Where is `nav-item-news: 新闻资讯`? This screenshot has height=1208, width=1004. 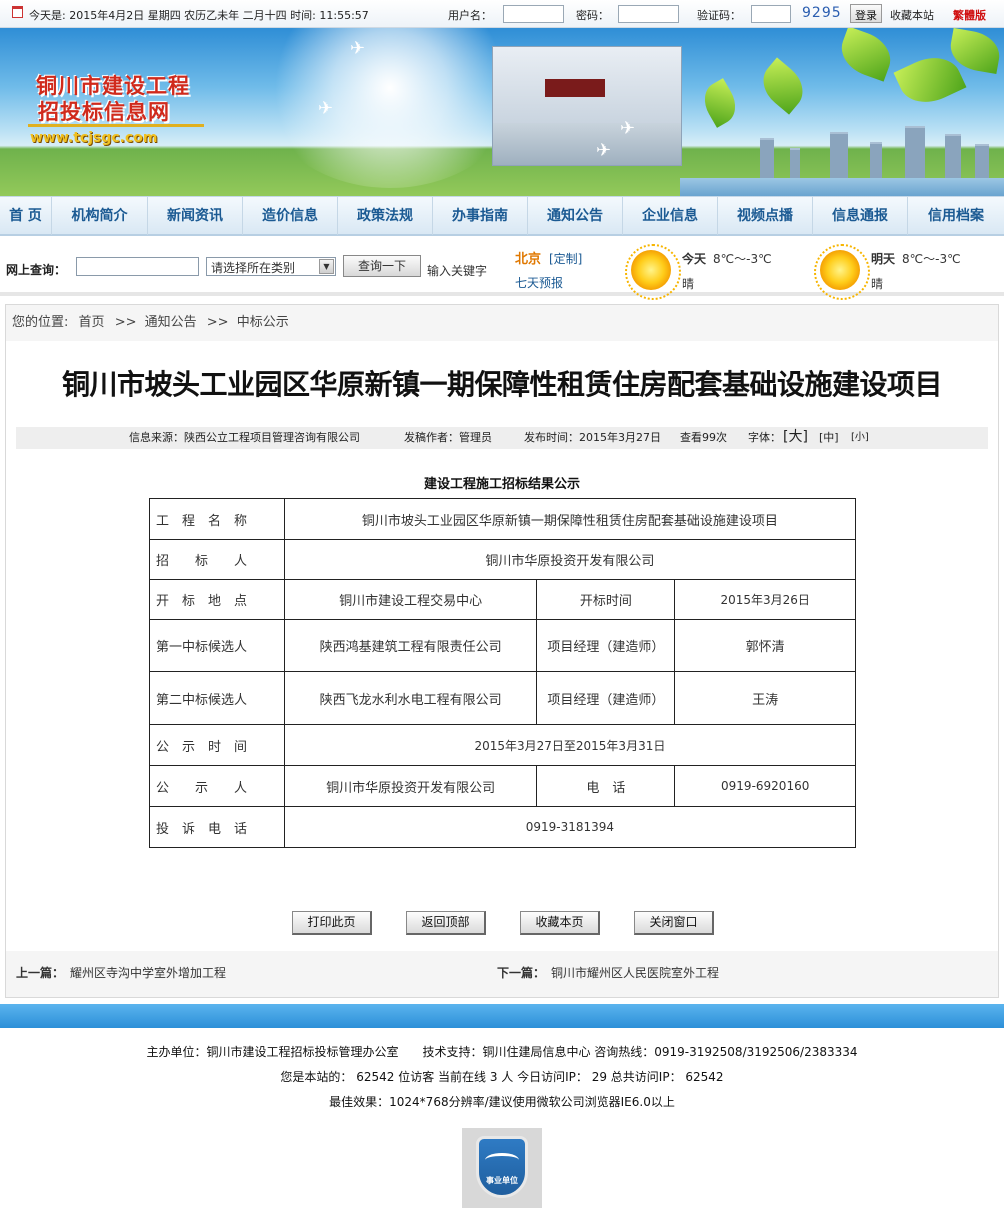 nav-item-news: 新闻资讯 is located at coordinates (195, 216).